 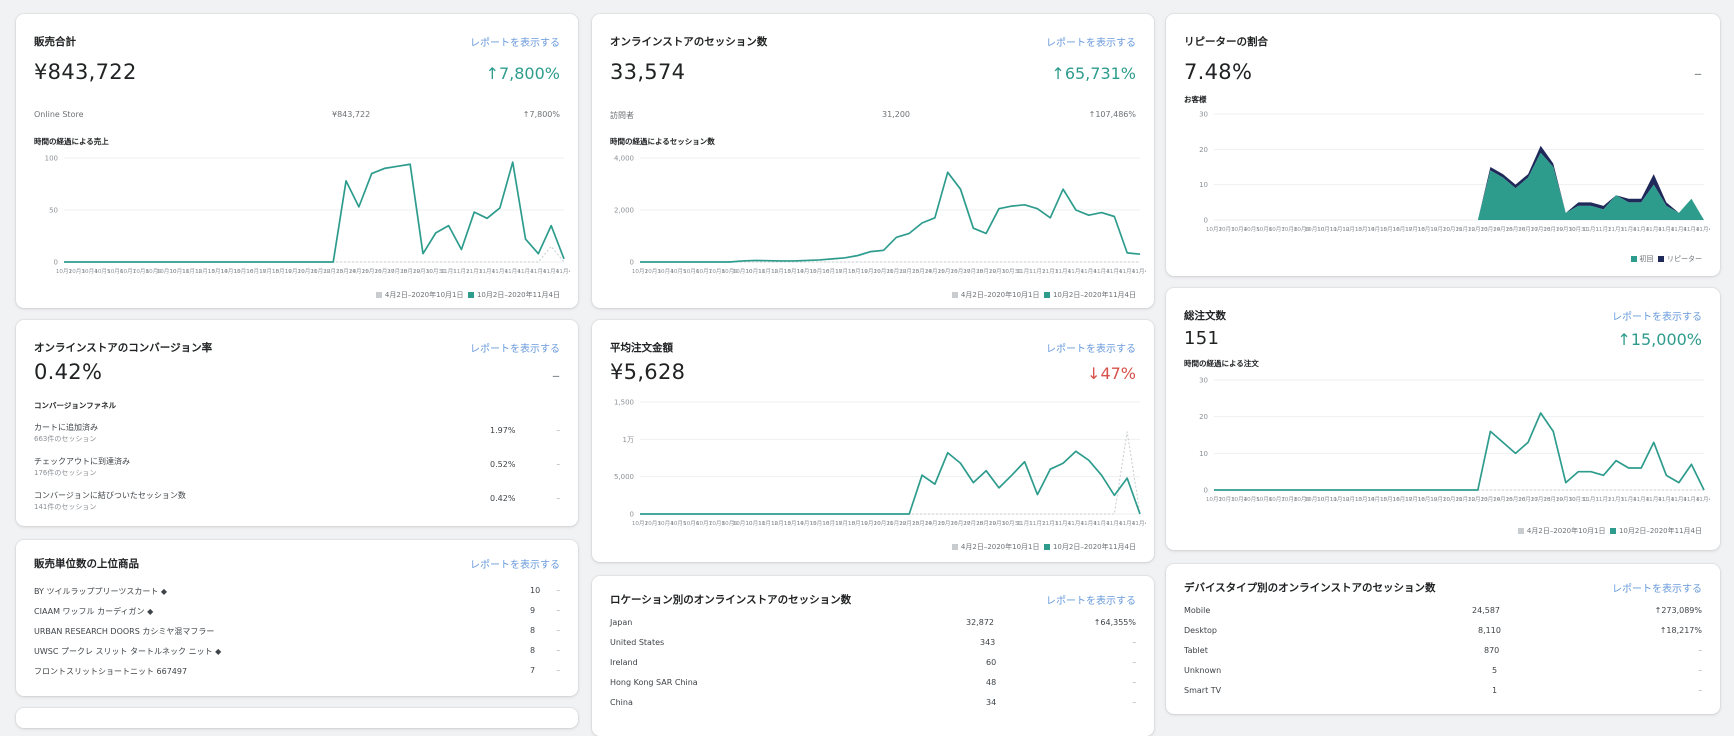 What do you see at coordinates (533, 610) in the screenshot?
I see `product-units: 9` at bounding box center [533, 610].